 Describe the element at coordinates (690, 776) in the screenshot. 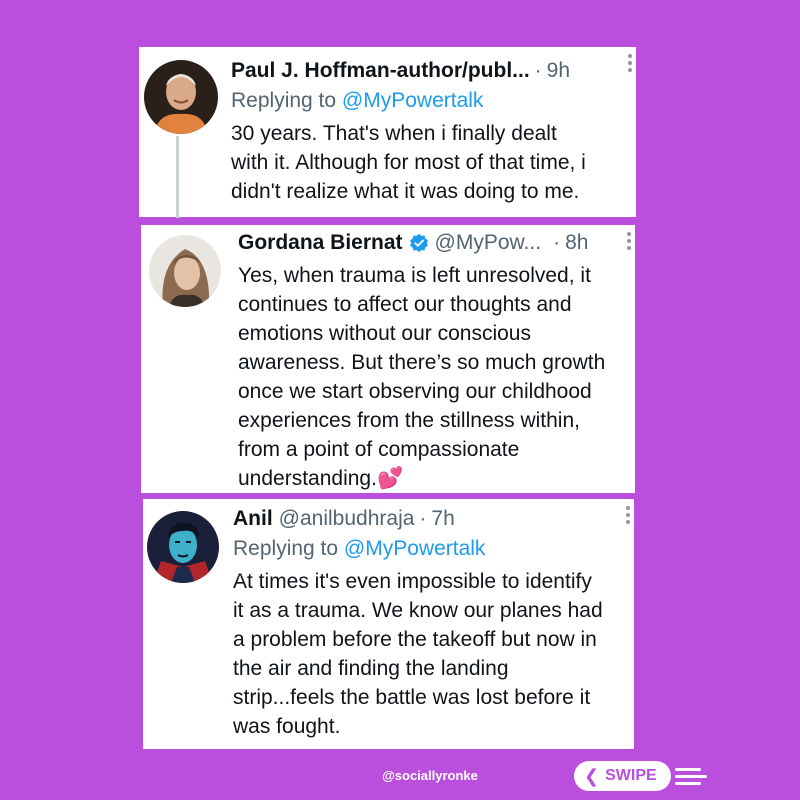

I see `speed-lines-icon` at that location.